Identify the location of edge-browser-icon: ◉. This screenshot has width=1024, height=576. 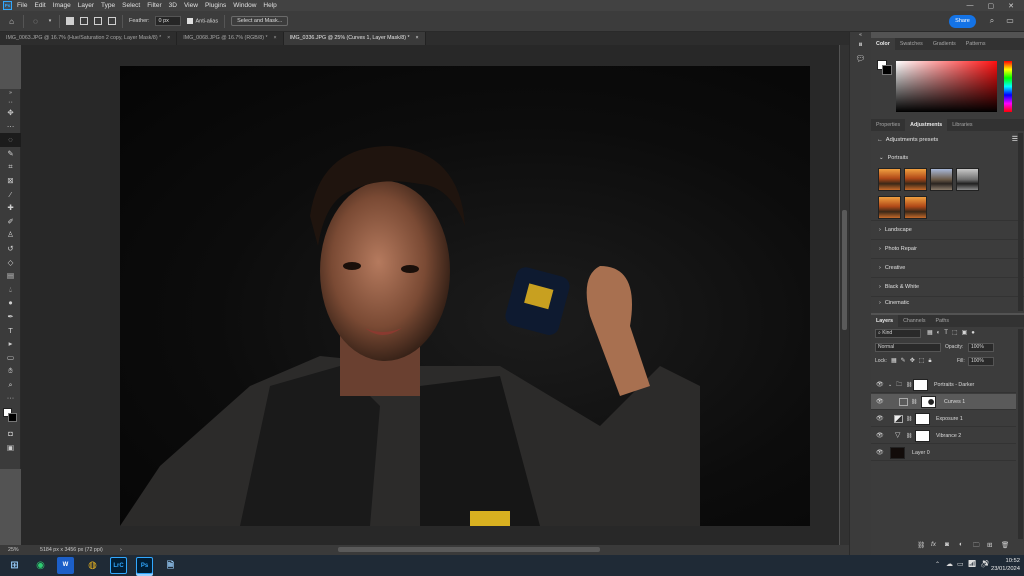
(40, 565).